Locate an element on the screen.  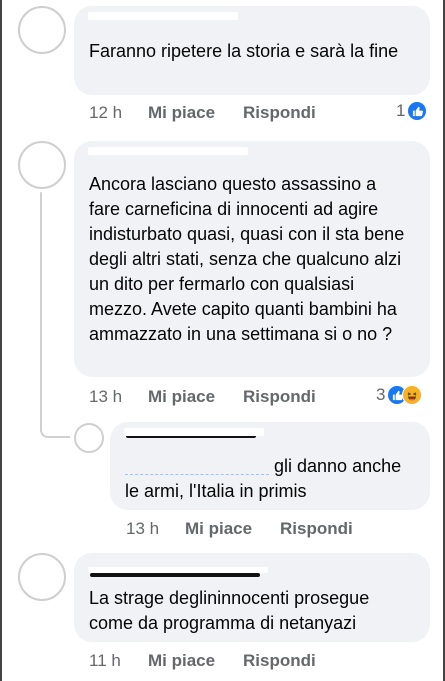
reply-thread-connector is located at coordinates (55, 434).